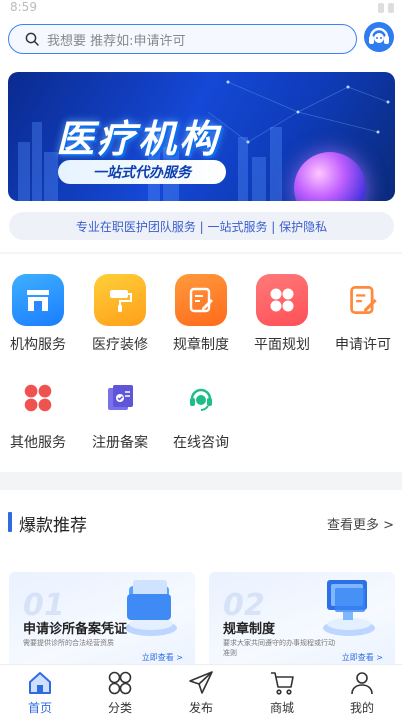  What do you see at coordinates (68, 643) in the screenshot?
I see `card-description: 需要提供诊所的合法经营资质` at bounding box center [68, 643].